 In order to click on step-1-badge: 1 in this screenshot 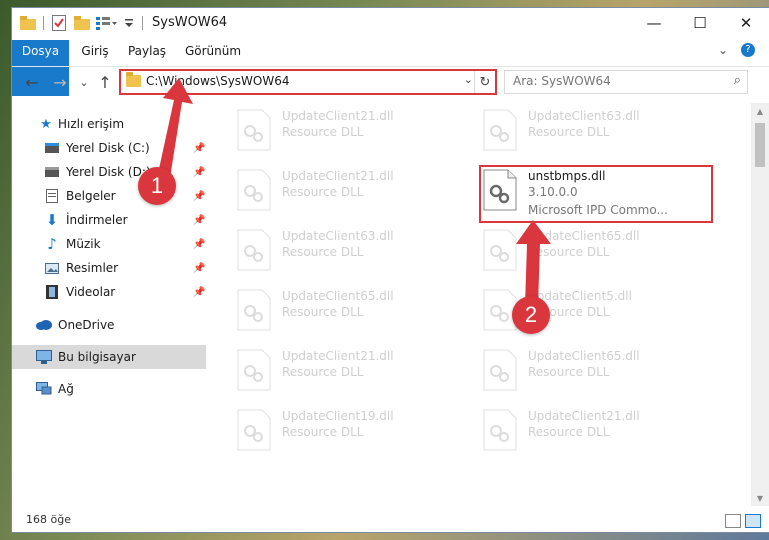, I will do `click(157, 186)`.